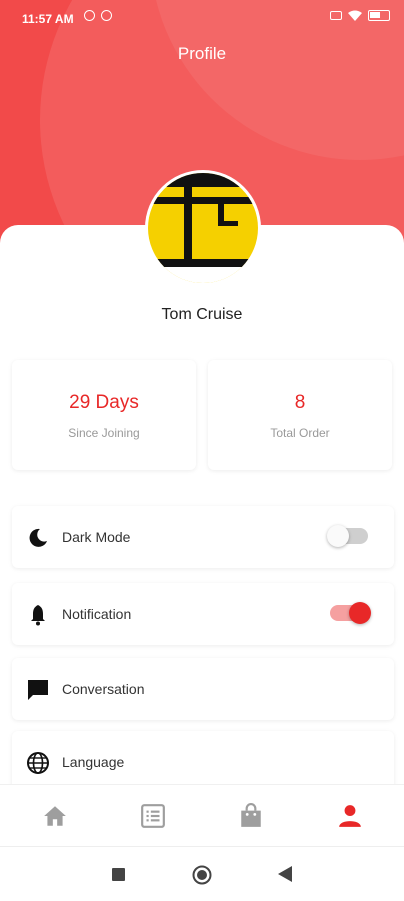  Describe the element at coordinates (350, 816) in the screenshot. I see `profile-icon` at that location.